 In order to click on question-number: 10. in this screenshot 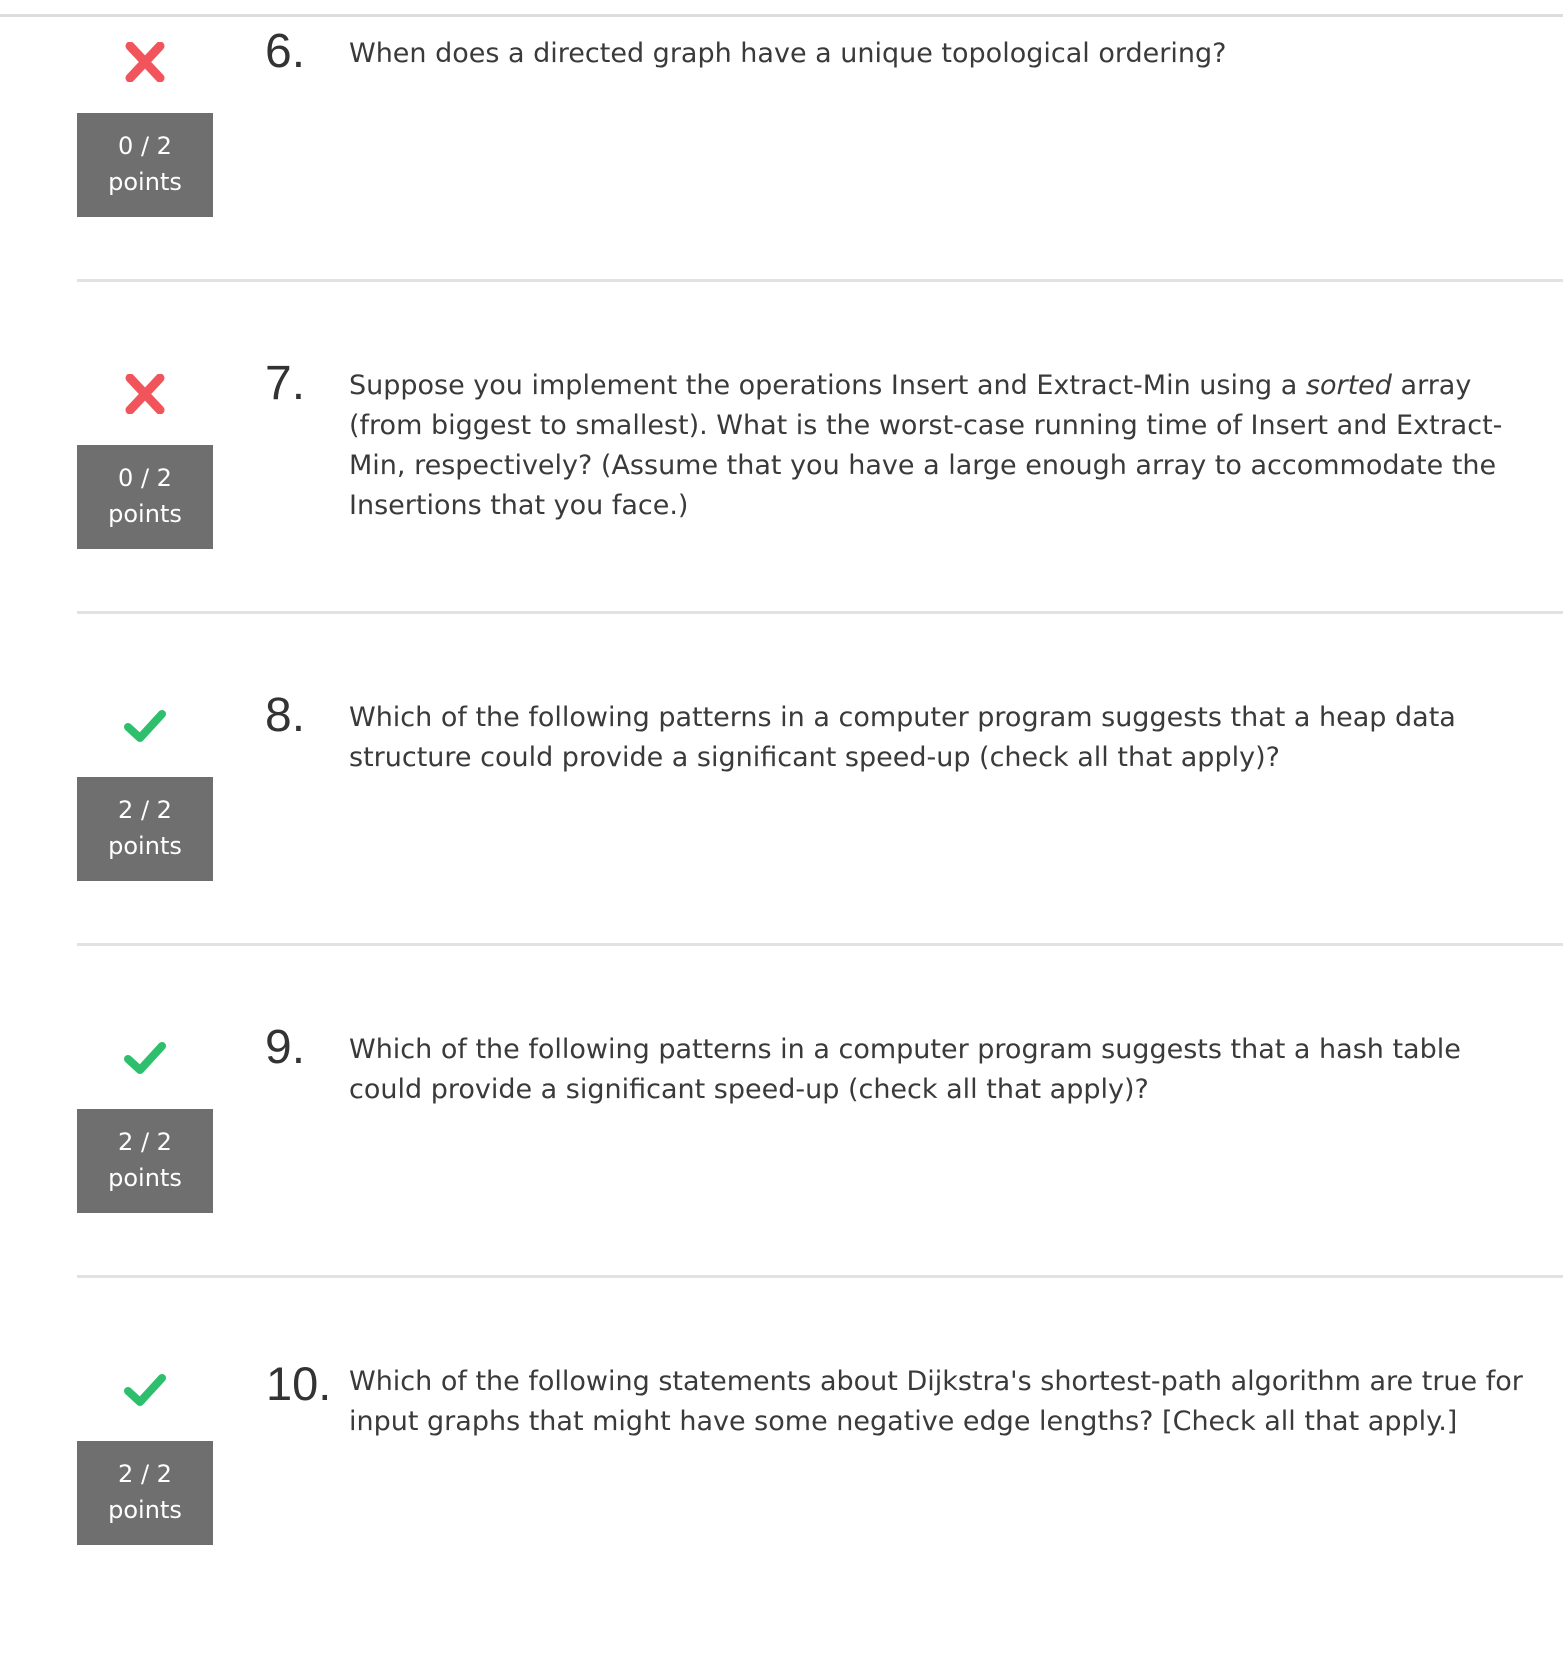, I will do `click(299, 1383)`.